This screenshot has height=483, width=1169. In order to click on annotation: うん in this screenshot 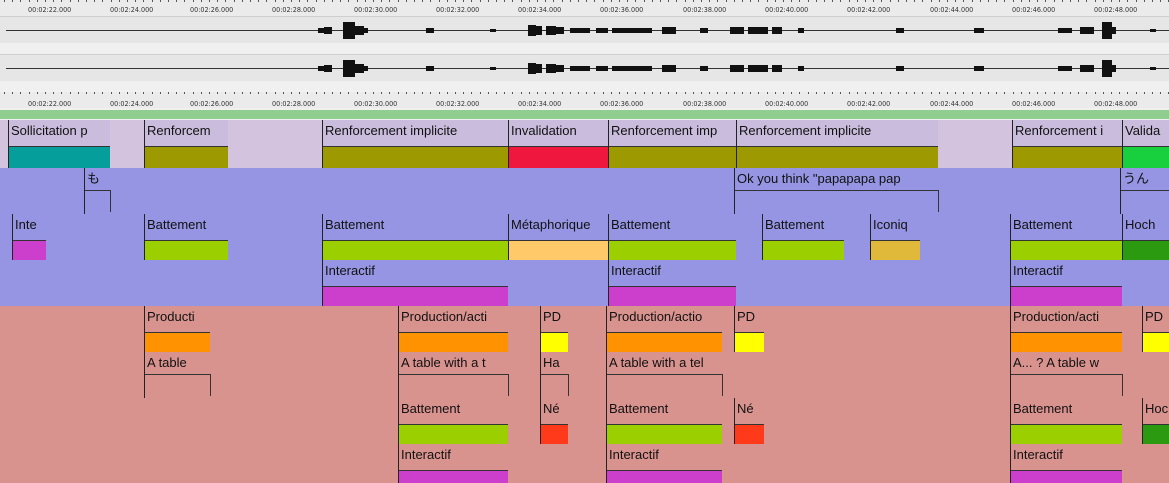, I will do `click(1144, 191)`.